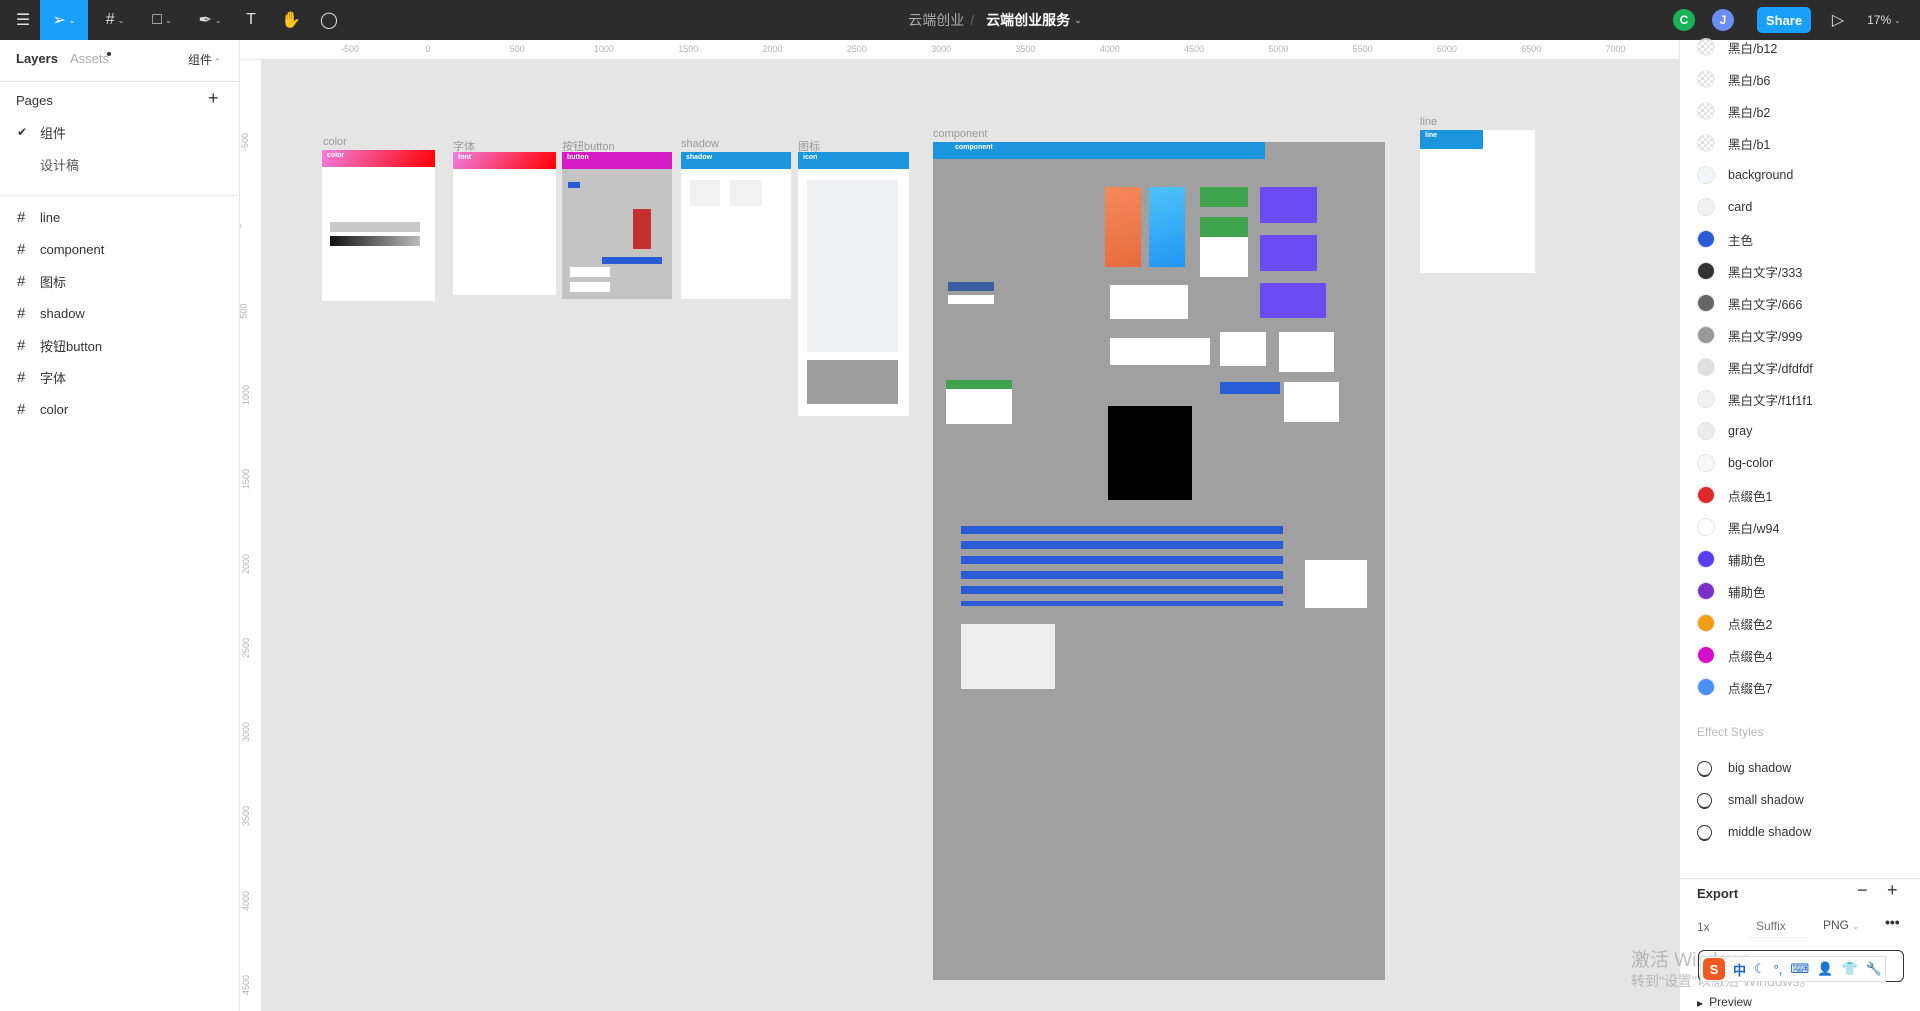 The width and height of the screenshot is (1920, 1011). I want to click on color-style-item: 黑白/w94, so click(1800, 527).